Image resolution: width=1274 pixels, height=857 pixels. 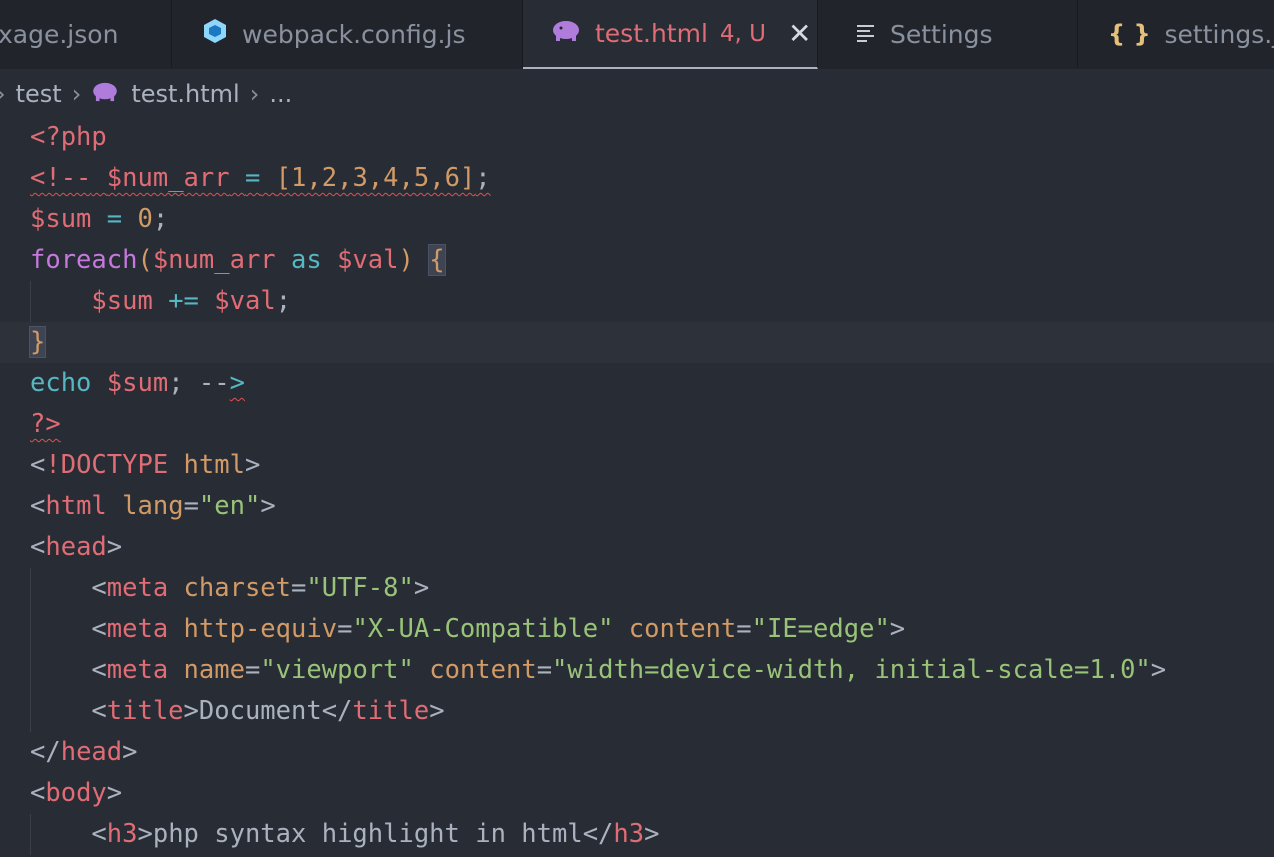 I want to click on code-line: <html lang="en">, so click(x=637, y=506).